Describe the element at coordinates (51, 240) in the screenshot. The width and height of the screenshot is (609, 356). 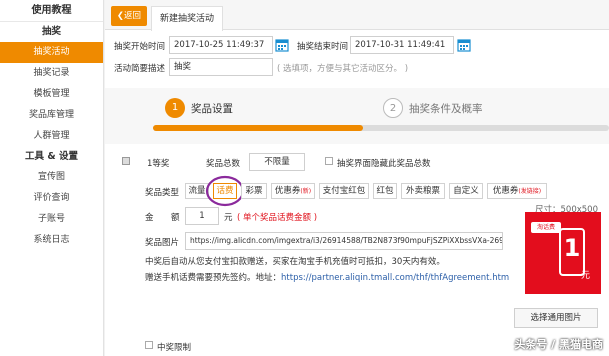
I see `sidebar-item-system-log: 系统日志` at that location.